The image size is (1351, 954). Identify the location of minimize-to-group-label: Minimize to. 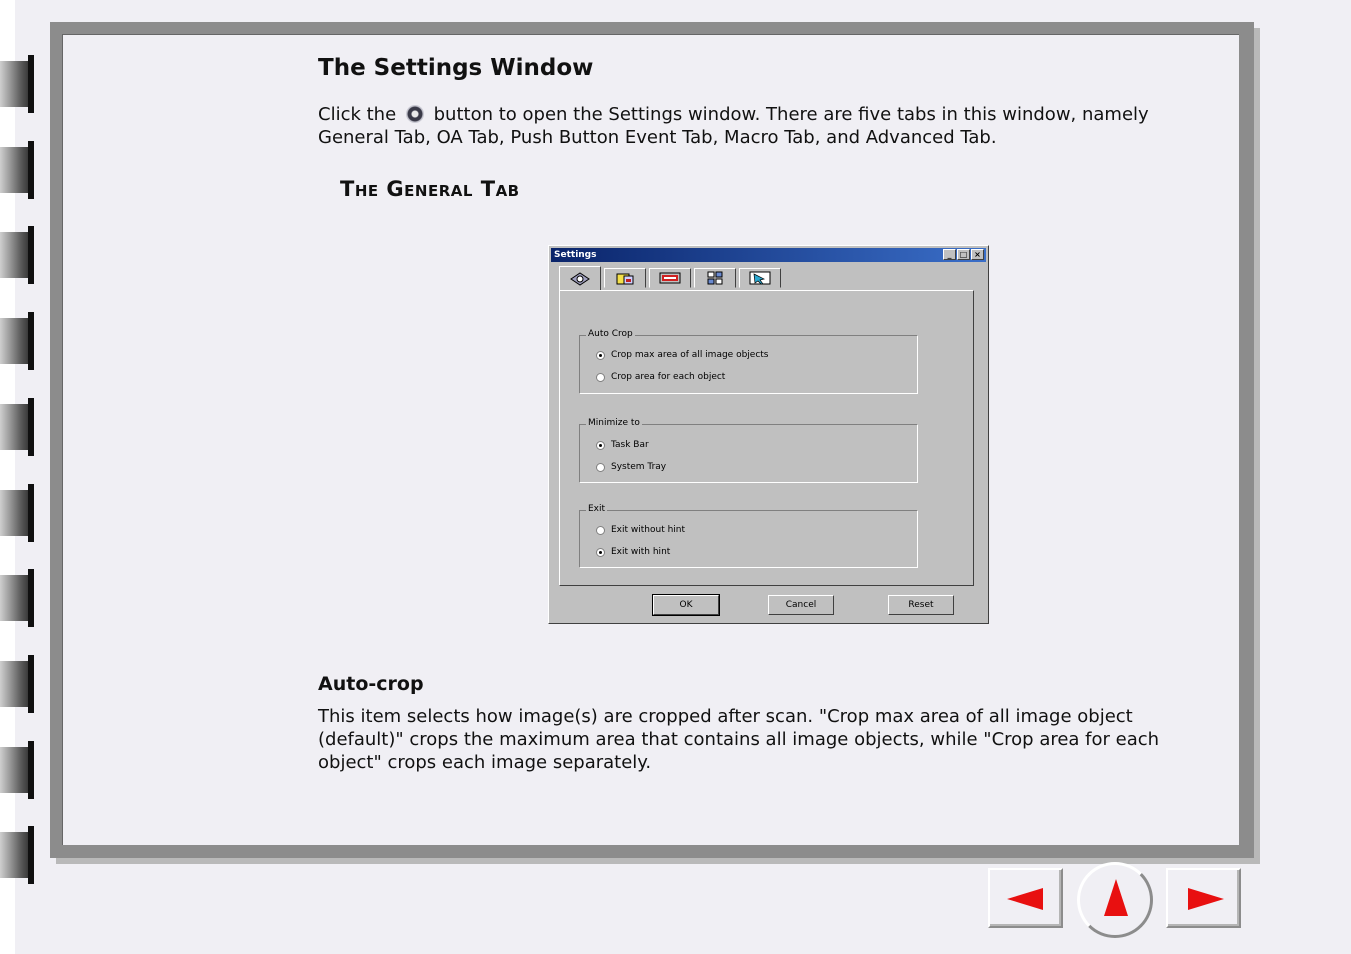
(614, 423).